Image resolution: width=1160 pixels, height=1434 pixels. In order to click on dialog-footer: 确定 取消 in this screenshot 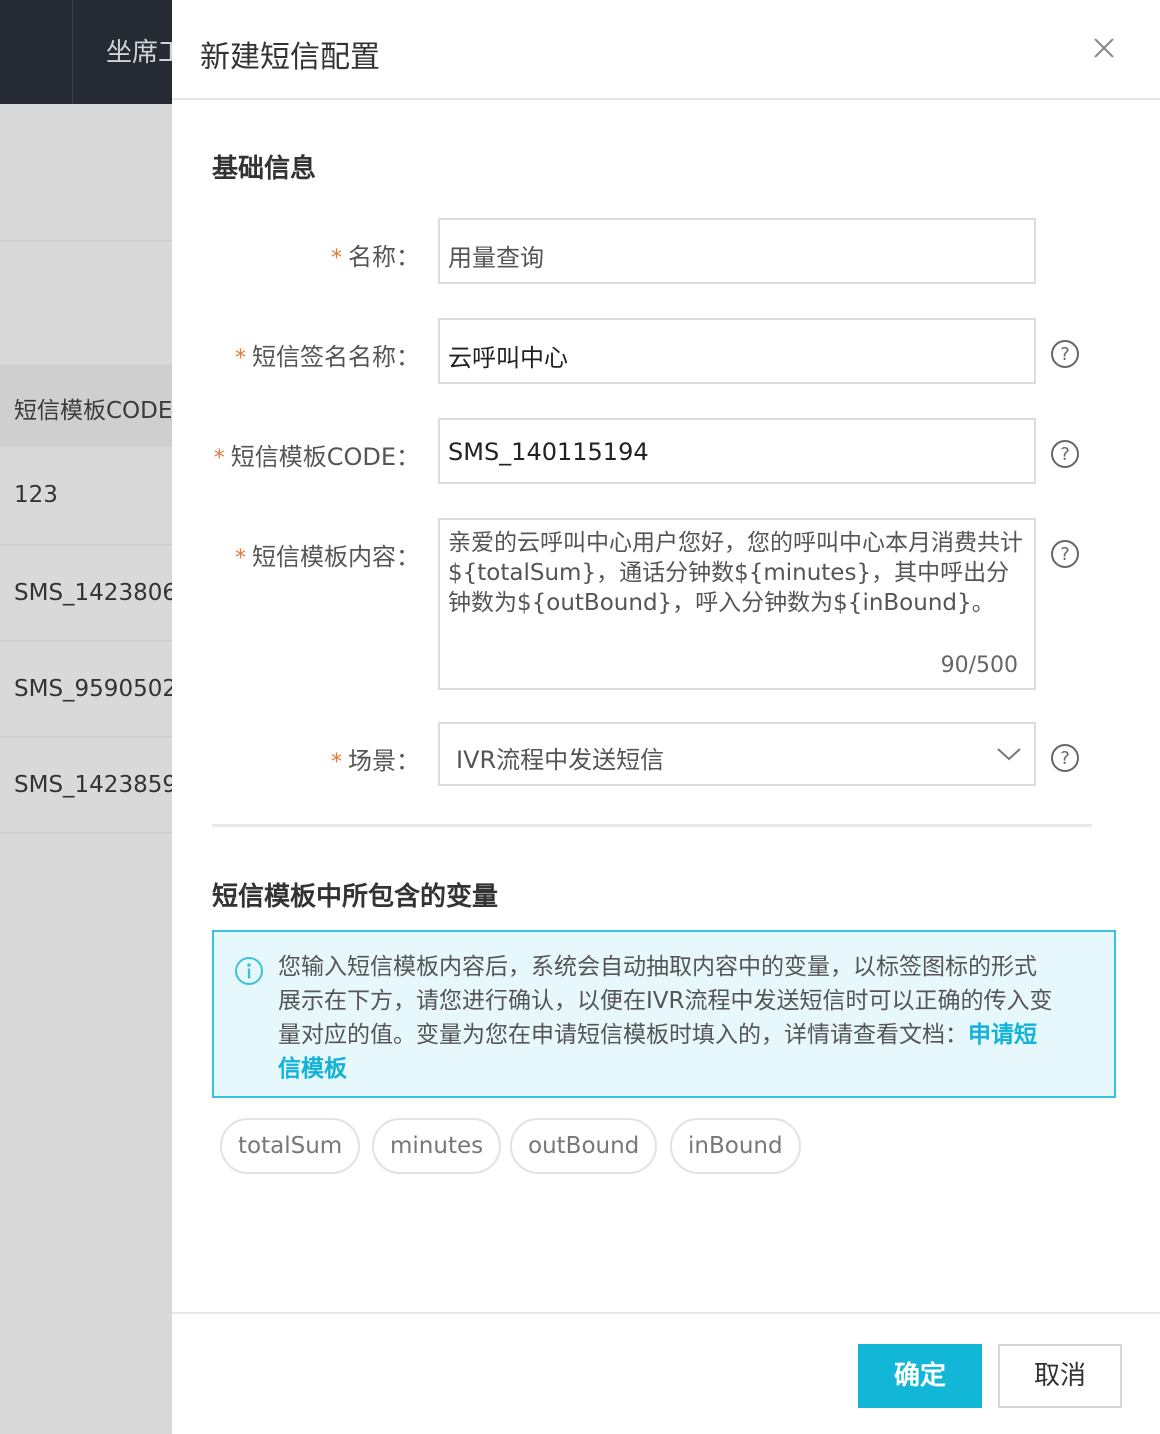, I will do `click(666, 1373)`.